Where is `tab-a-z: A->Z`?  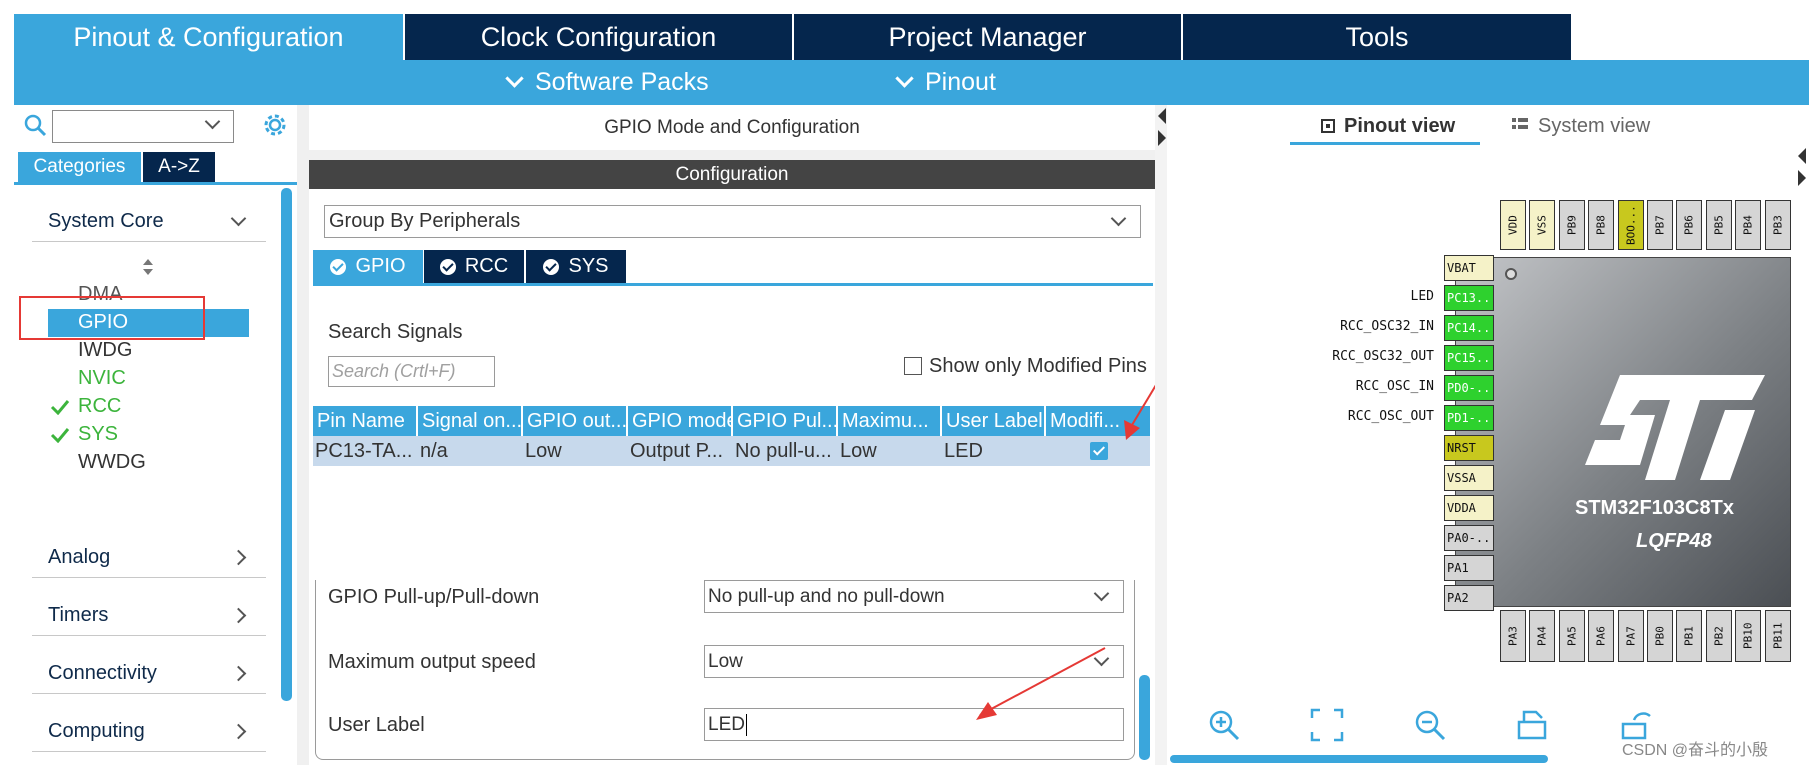
tab-a-z: A->Z is located at coordinates (179, 167).